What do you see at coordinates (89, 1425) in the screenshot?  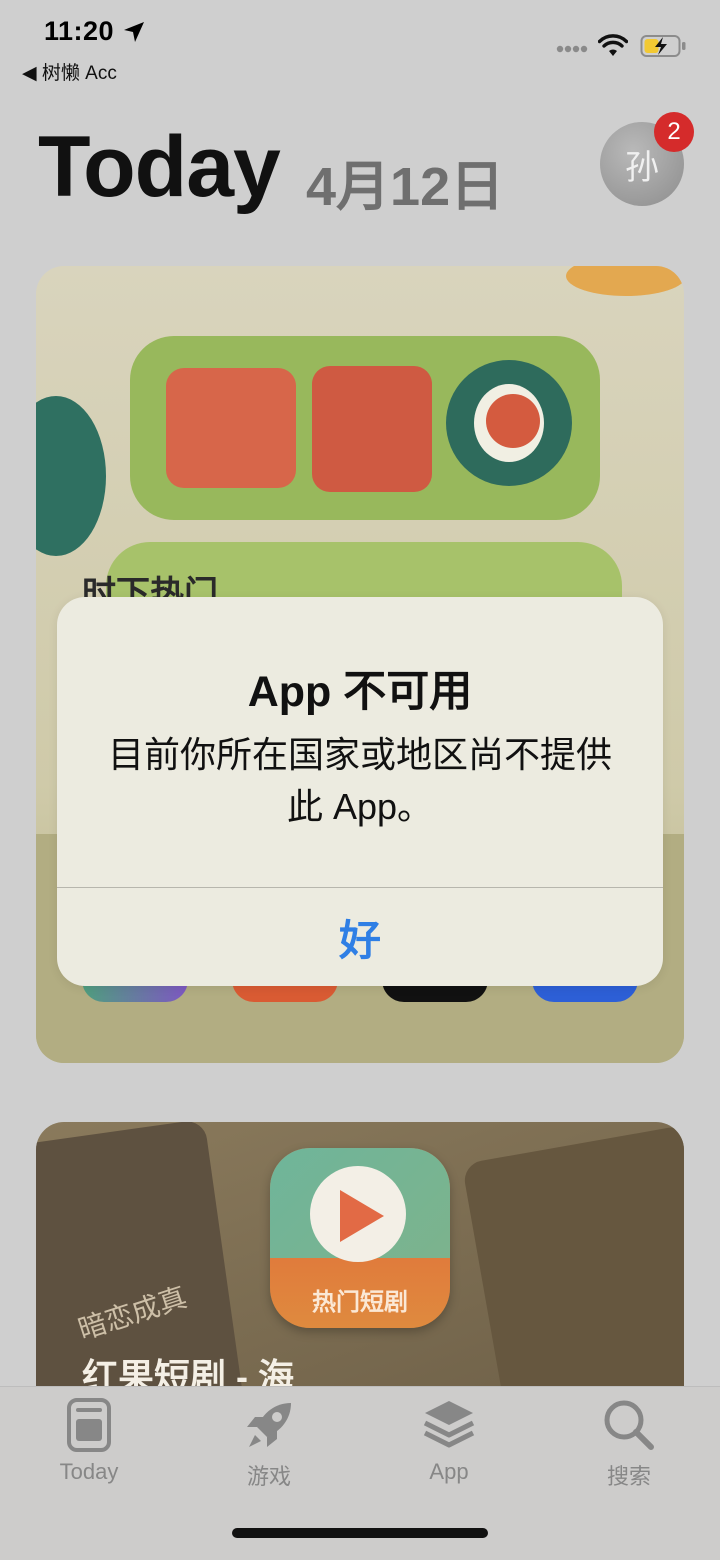 I see `today-icon` at bounding box center [89, 1425].